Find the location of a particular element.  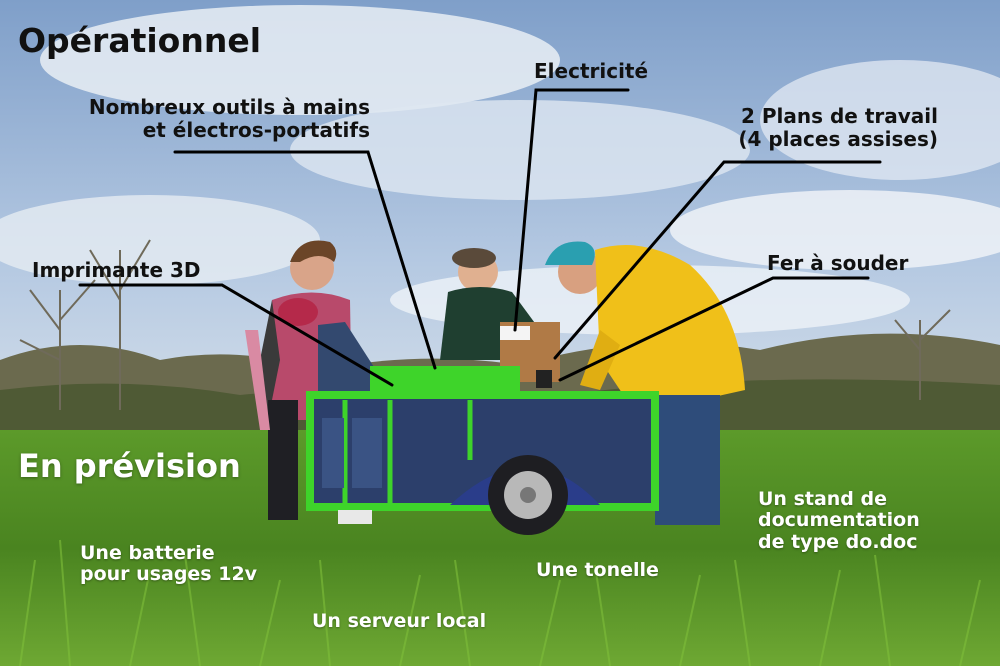

label-soldering-iron: Fer à souder is located at coordinates (838, 263).